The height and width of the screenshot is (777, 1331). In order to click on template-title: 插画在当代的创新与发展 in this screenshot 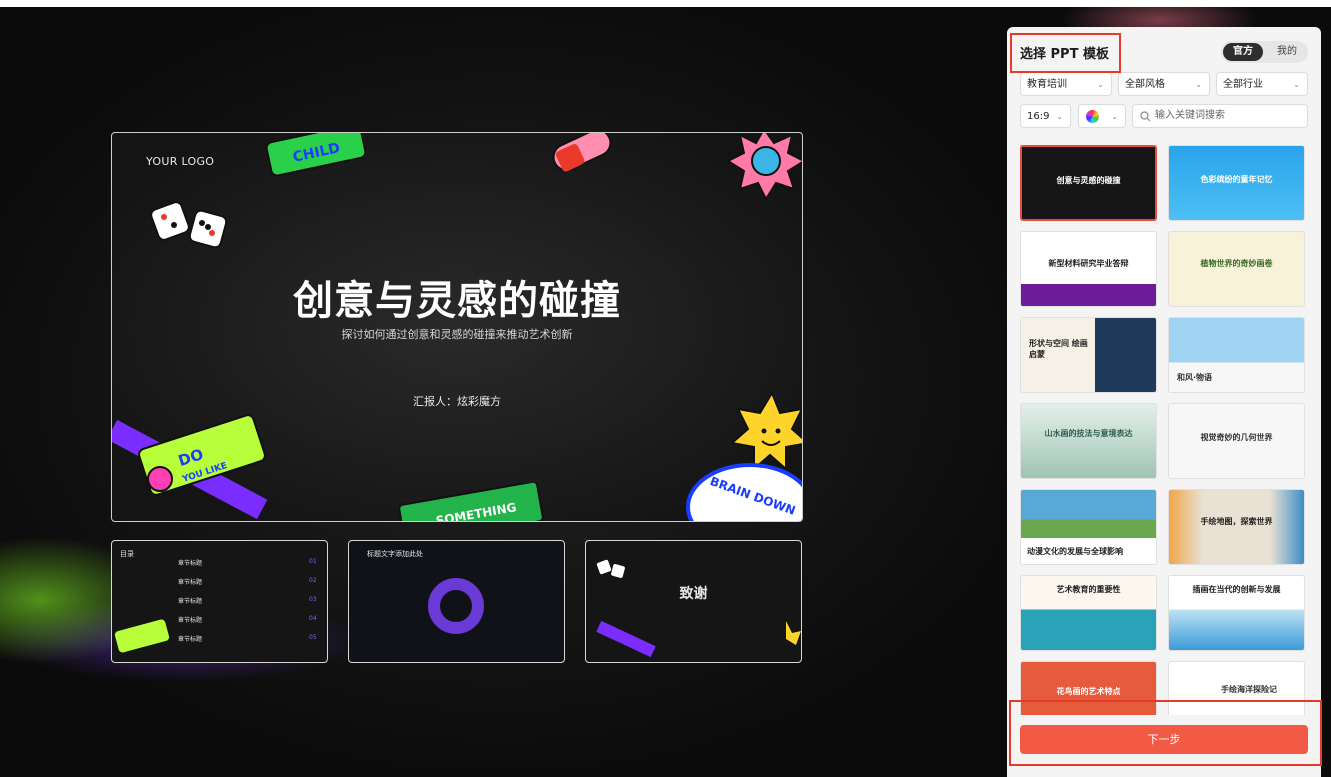, I will do `click(1236, 589)`.